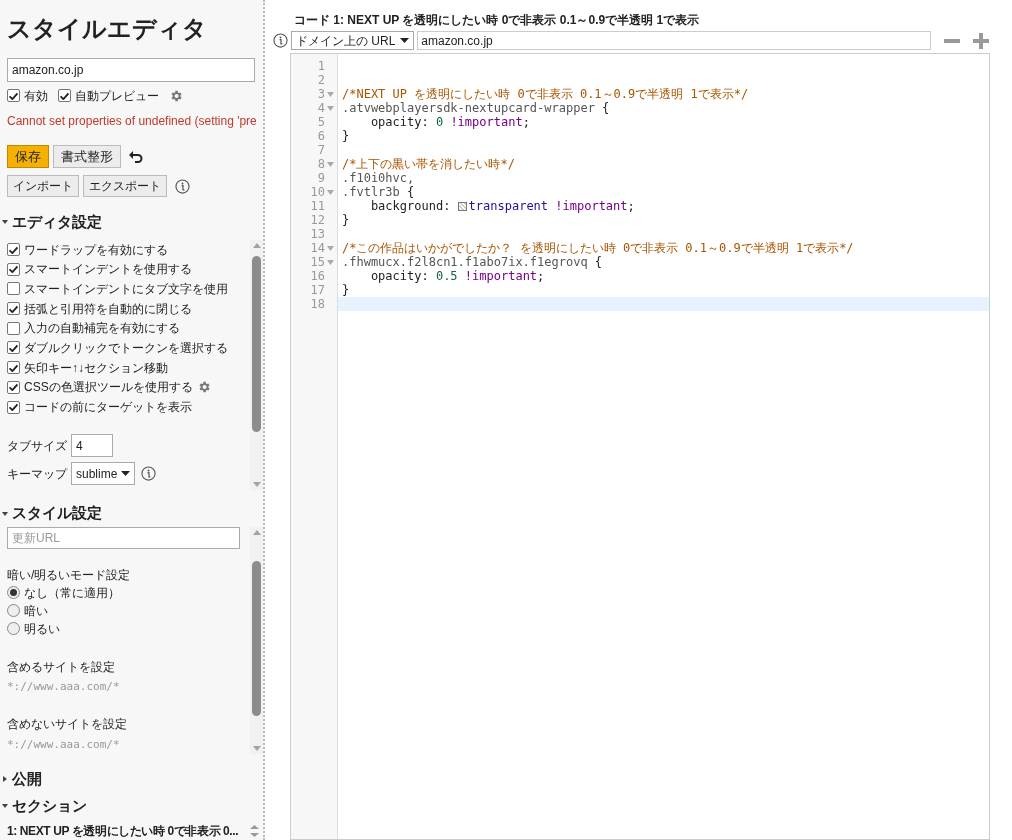 The width and height of the screenshot is (1012, 840). Describe the element at coordinates (502, 206) in the screenshot. I see `code-line: background: transparent !important;` at that location.